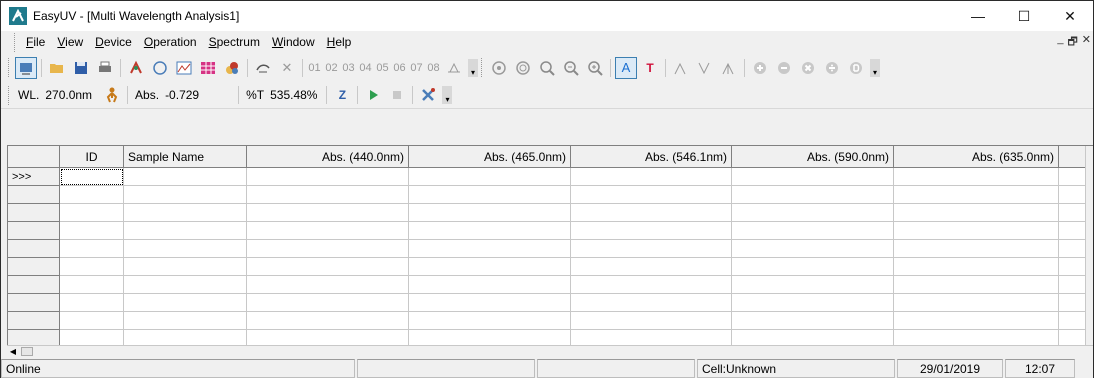 The image size is (1094, 378). Describe the element at coordinates (760, 68) in the screenshot. I see `add-icon` at that location.